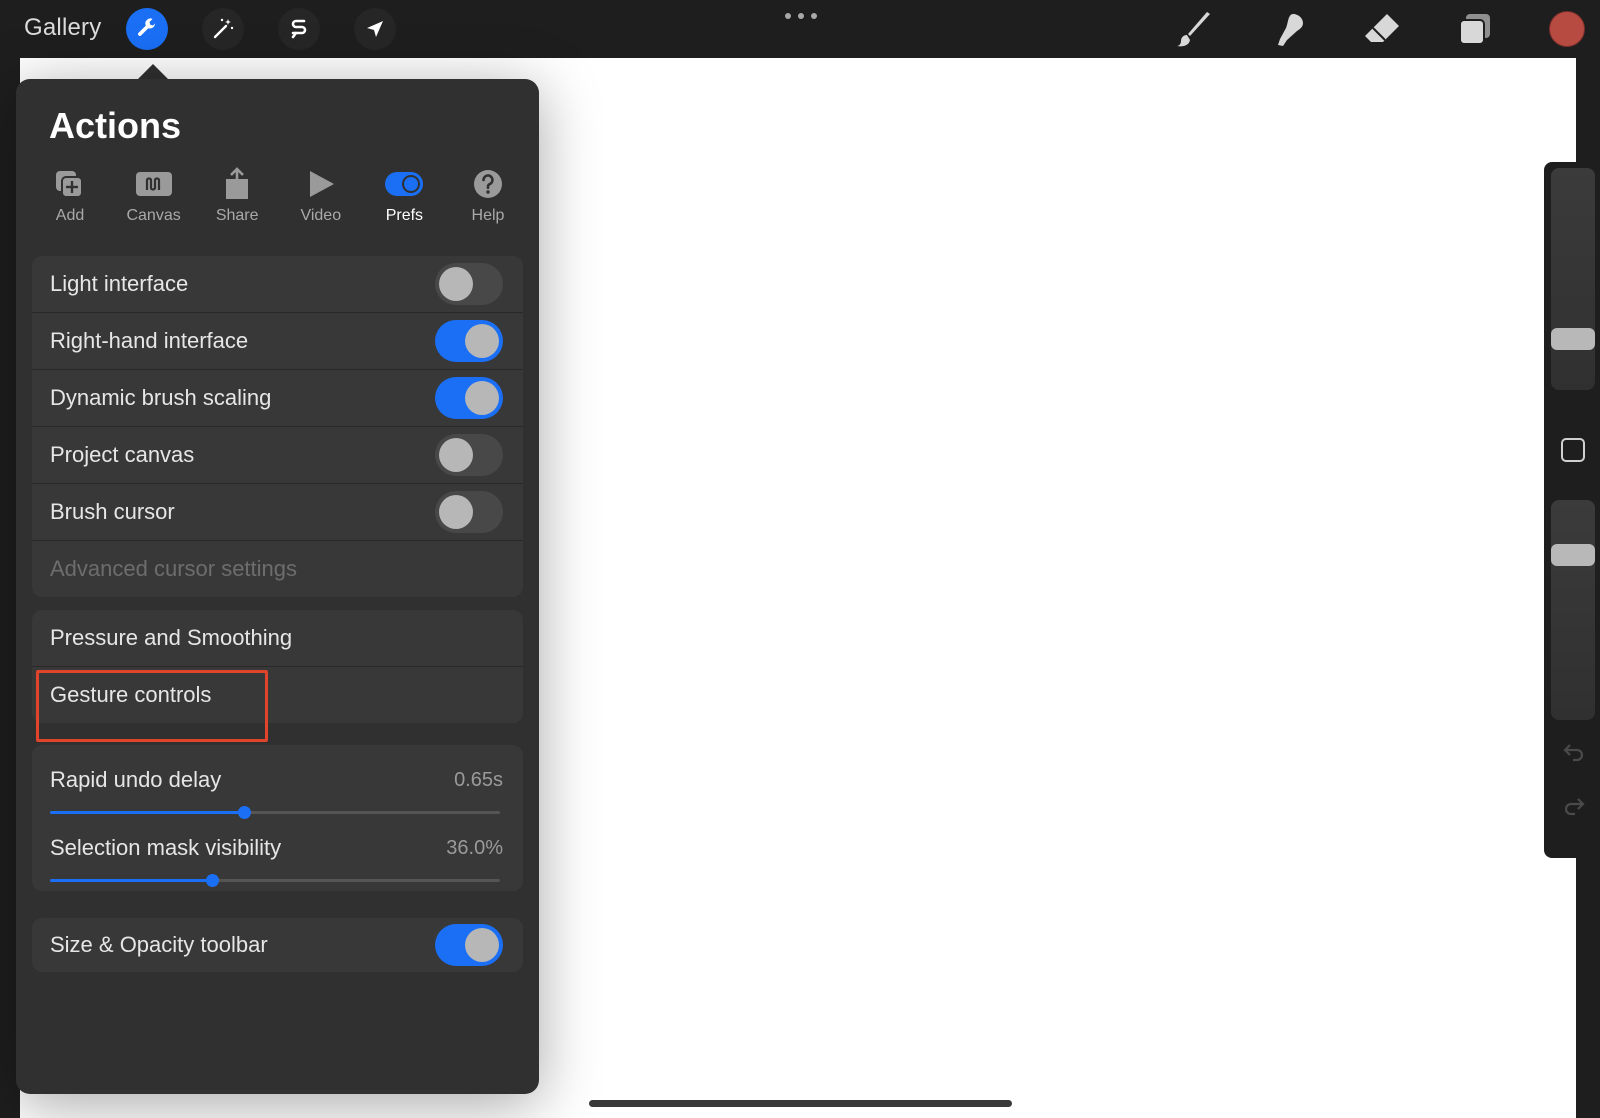 Image resolution: width=1600 pixels, height=1118 pixels. Describe the element at coordinates (70, 200) in the screenshot. I see `tab-add: Add` at that location.